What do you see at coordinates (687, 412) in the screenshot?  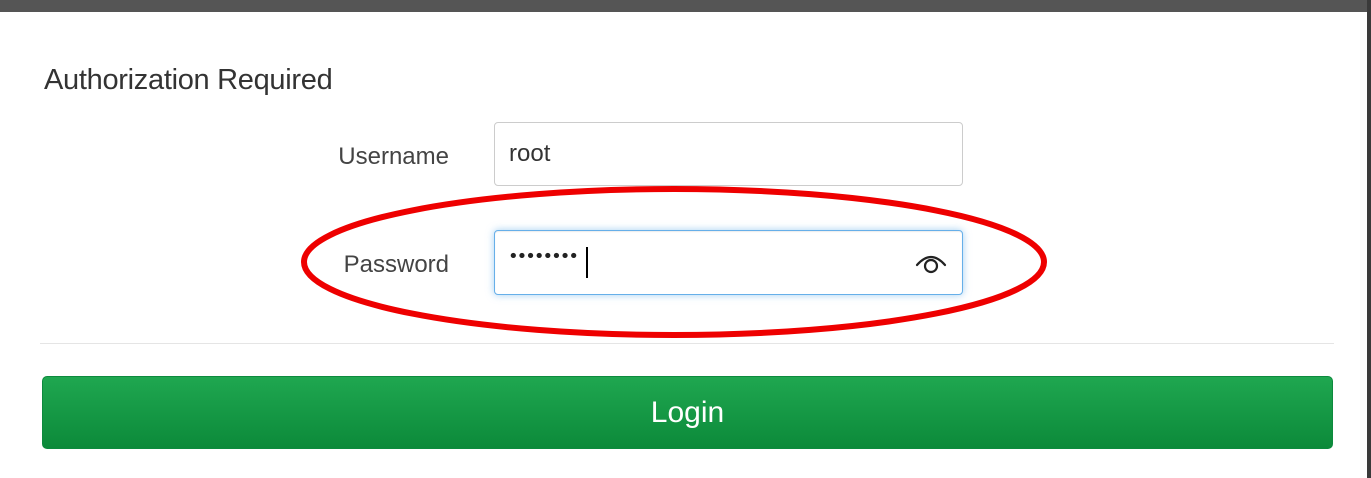 I see `login-button: Login` at bounding box center [687, 412].